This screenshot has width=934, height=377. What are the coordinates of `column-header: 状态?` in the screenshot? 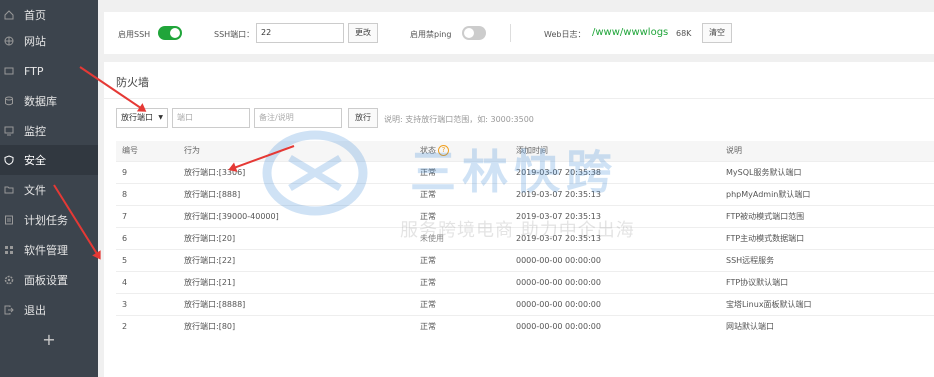 It's located at (434, 151).